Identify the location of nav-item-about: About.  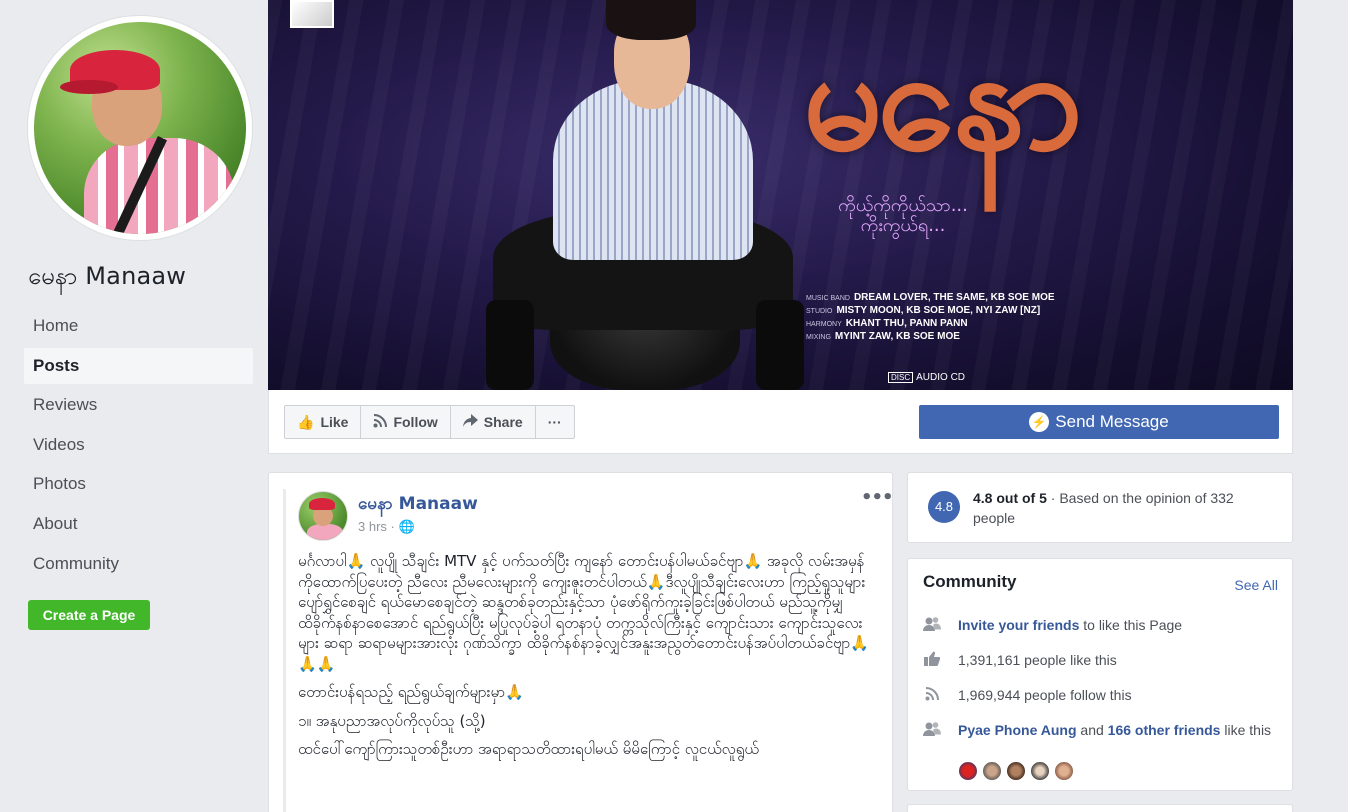
(138, 524).